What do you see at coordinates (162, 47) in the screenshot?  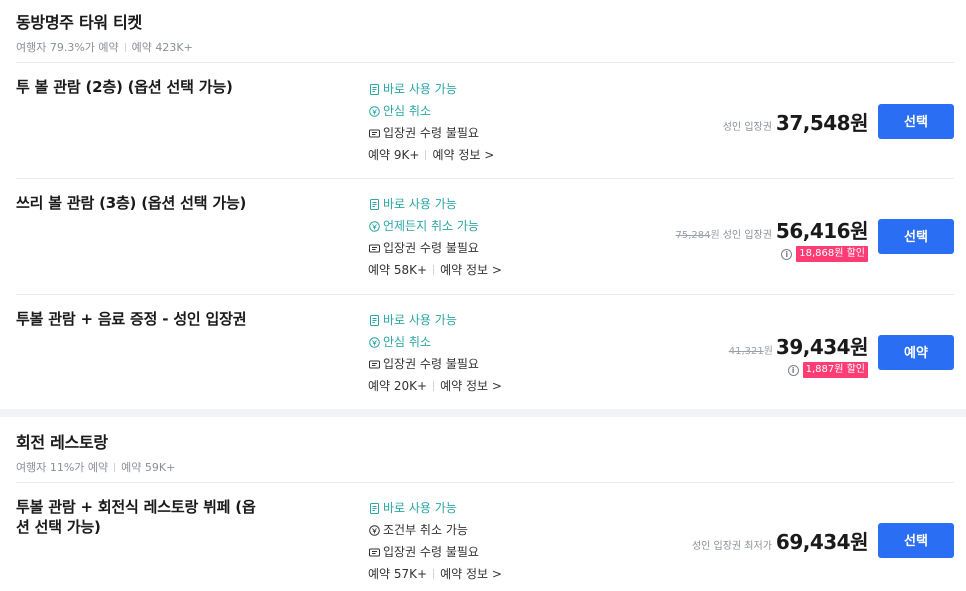 I see `booking-count: 예약 423K+` at bounding box center [162, 47].